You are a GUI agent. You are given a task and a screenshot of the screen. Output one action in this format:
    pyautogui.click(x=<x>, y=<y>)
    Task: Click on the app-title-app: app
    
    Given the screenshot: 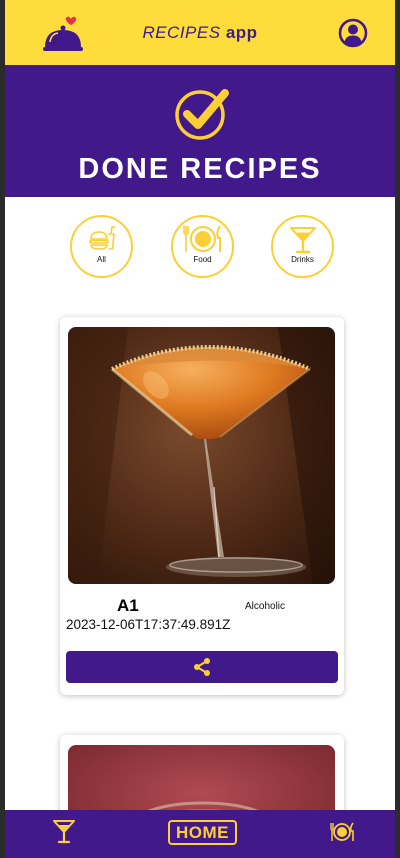 What is the action you would take?
    pyautogui.click(x=241, y=32)
    